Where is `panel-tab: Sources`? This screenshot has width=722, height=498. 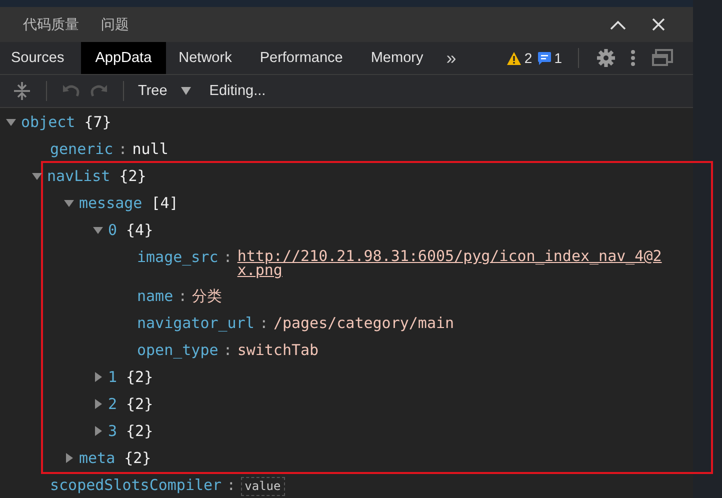 panel-tab: Sources is located at coordinates (40, 58).